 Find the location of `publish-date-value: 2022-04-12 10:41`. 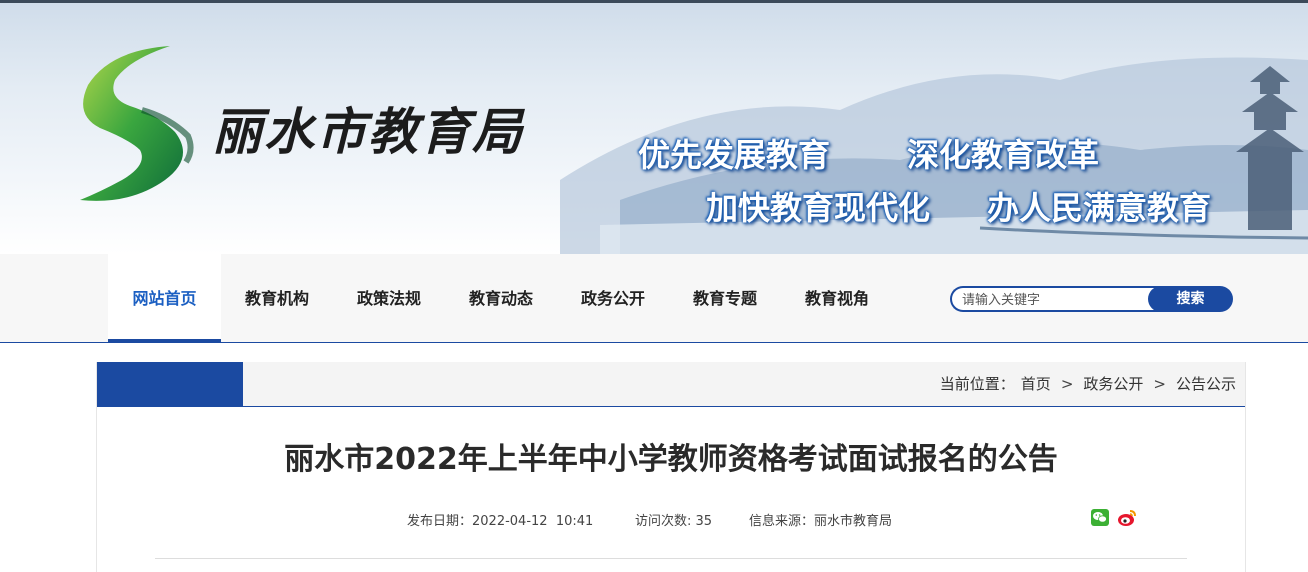

publish-date-value: 2022-04-12 10:41 is located at coordinates (533, 521).